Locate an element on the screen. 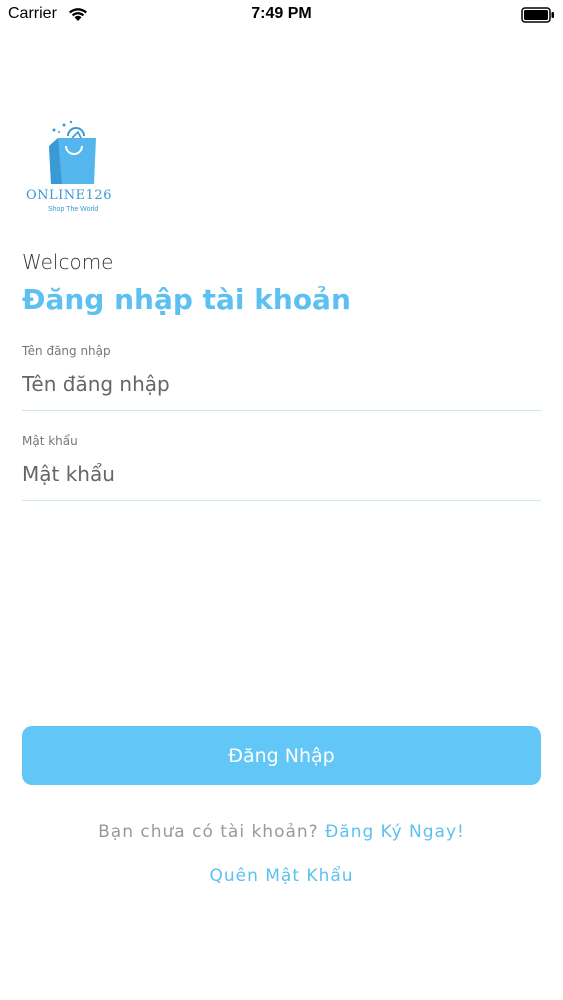  username-input is located at coordinates (281, 385).